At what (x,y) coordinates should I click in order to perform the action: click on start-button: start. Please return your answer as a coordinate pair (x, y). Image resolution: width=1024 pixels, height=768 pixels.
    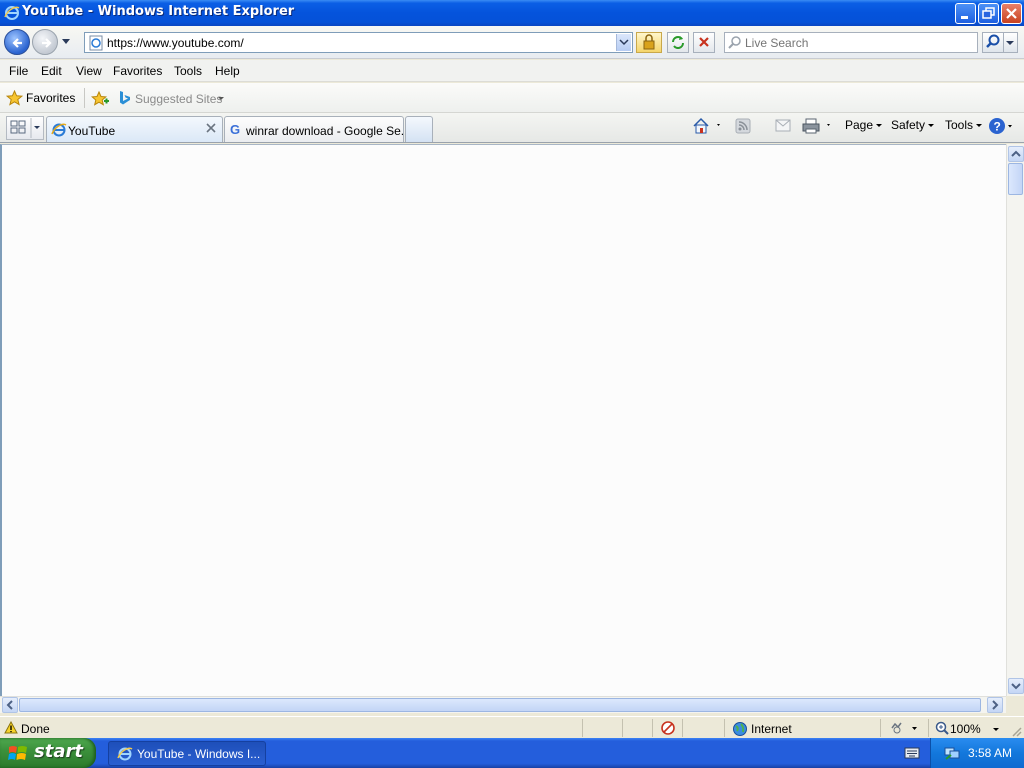
    Looking at the image, I should click on (48, 753).